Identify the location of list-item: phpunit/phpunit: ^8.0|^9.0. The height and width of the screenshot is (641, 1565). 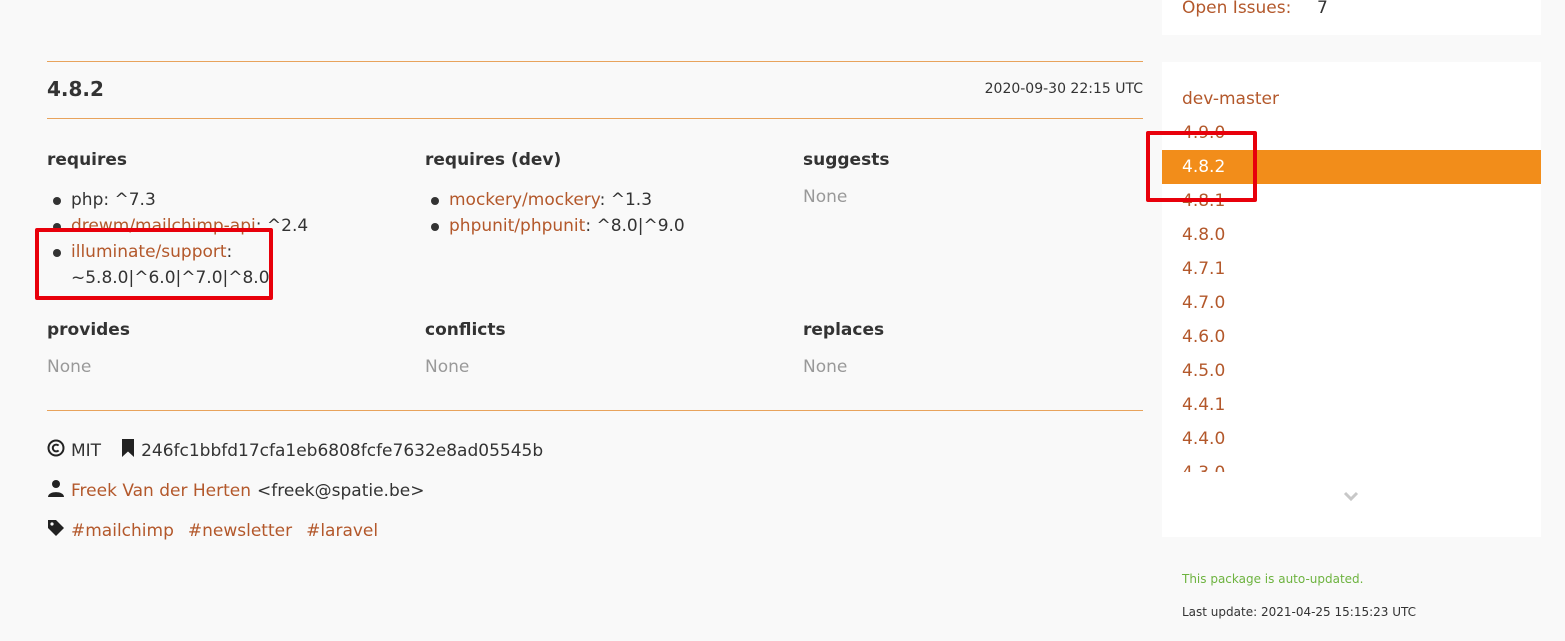
(605, 226).